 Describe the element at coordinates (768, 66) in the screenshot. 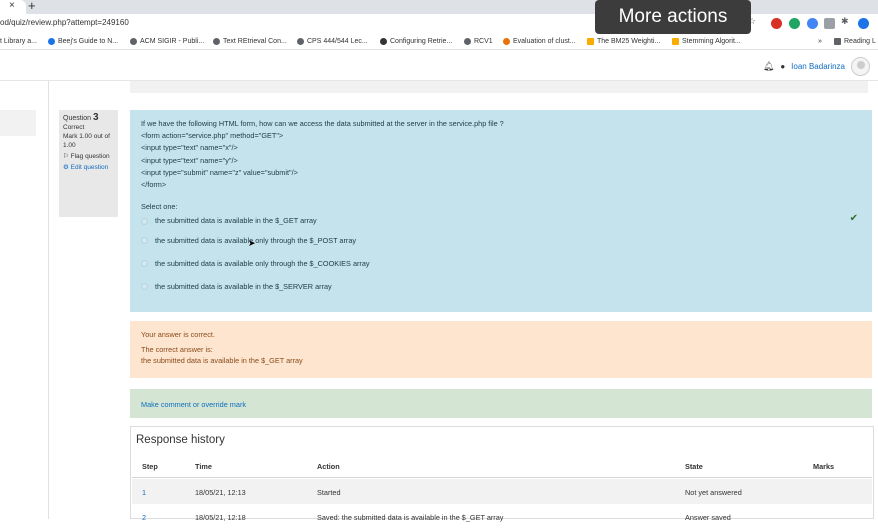

I see `bell-icon: 🔔︎` at that location.